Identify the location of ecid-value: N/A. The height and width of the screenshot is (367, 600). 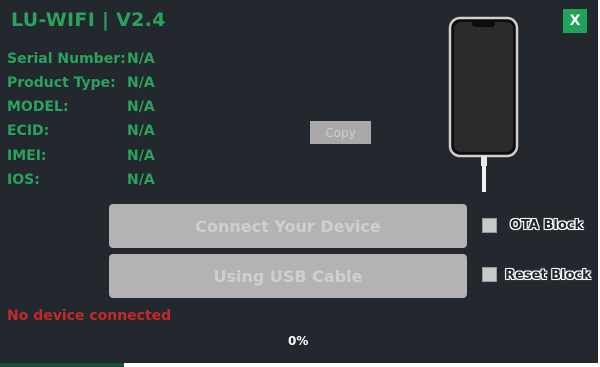
(141, 131).